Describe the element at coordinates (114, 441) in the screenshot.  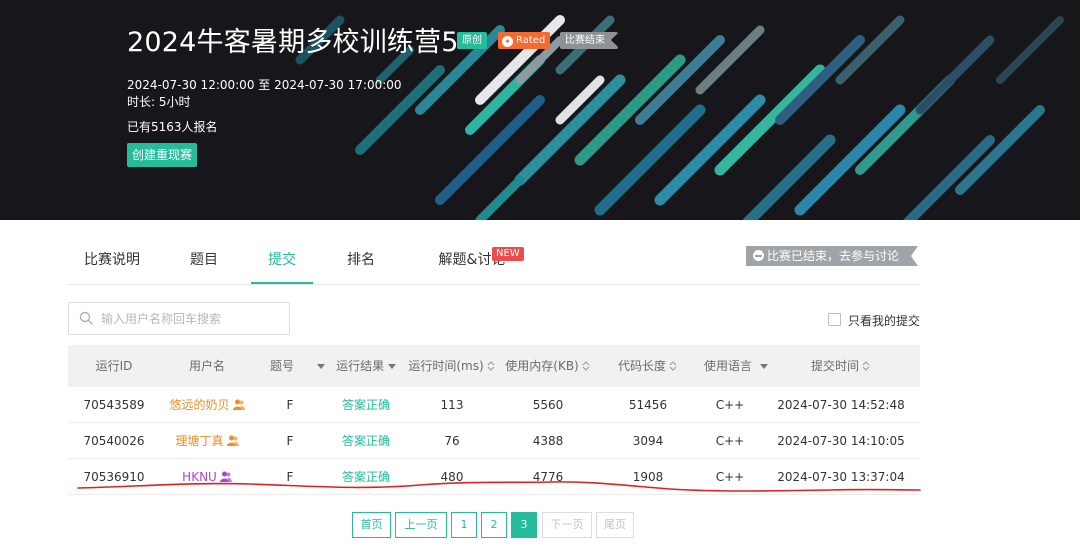
I see `cell-run-id: 70540026` at that location.